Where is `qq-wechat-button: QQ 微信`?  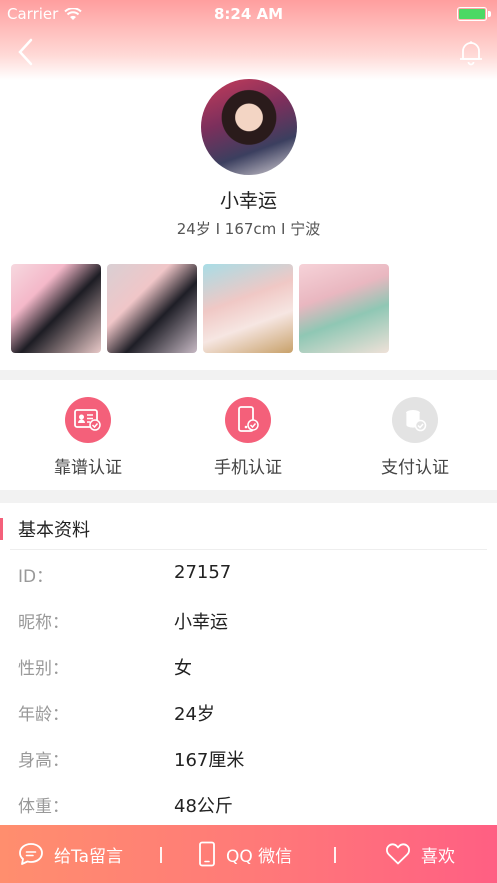 qq-wechat-button: QQ 微信 is located at coordinates (245, 854).